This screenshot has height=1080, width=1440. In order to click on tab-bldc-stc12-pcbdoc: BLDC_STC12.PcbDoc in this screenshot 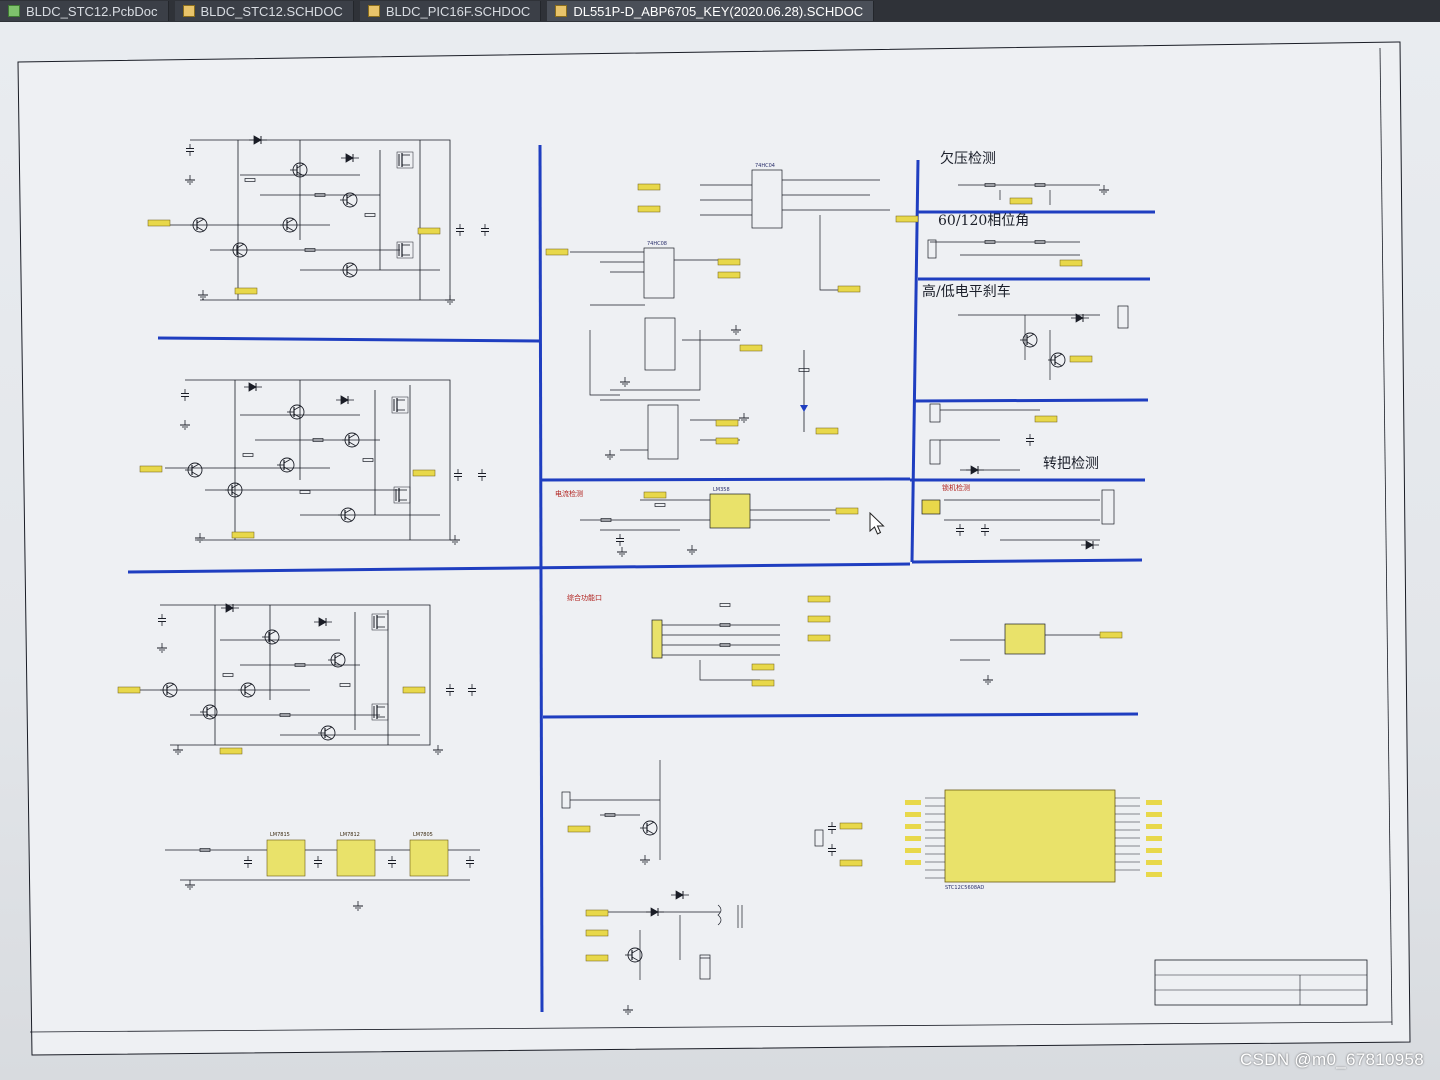, I will do `click(84, 11)`.